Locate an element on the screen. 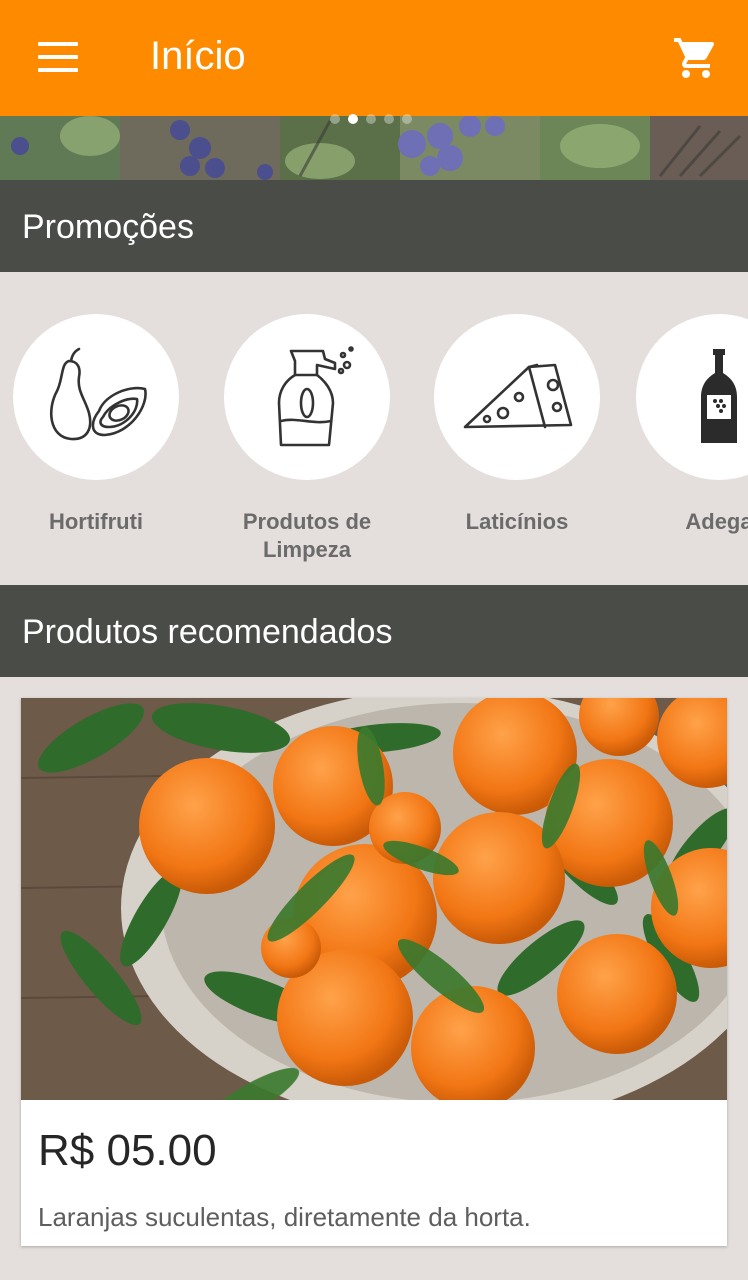 The height and width of the screenshot is (1280, 748). wine-bottle-icon is located at coordinates (692, 397).